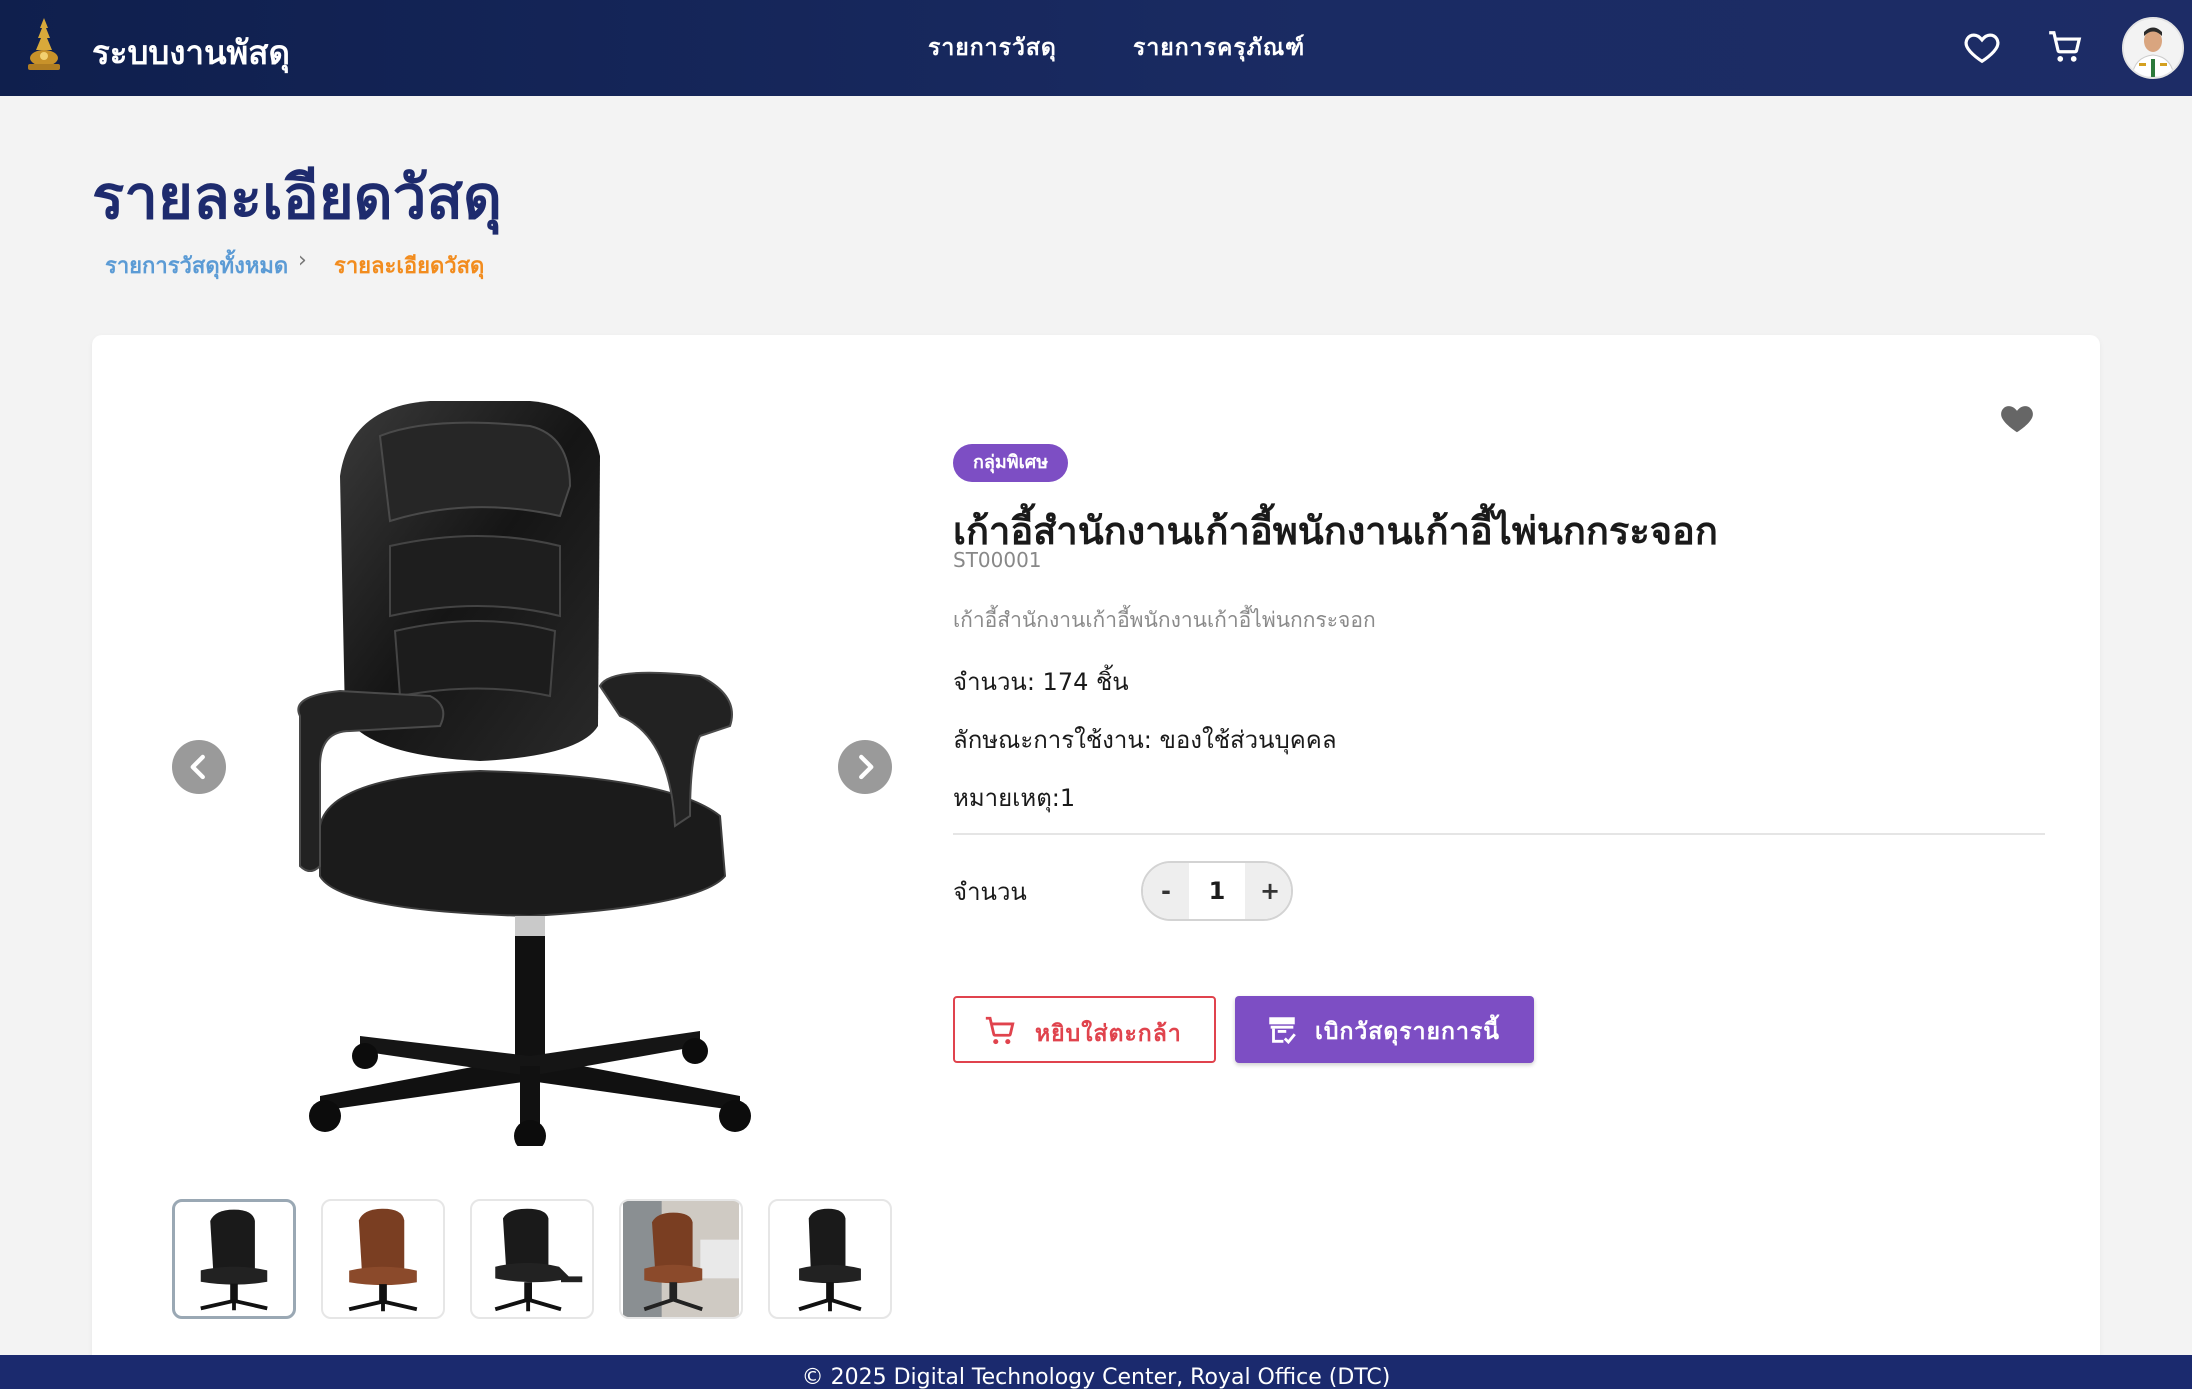  What do you see at coordinates (1219, 48) in the screenshot?
I see `nav-equipment: รายการครุภัณฑ์` at bounding box center [1219, 48].